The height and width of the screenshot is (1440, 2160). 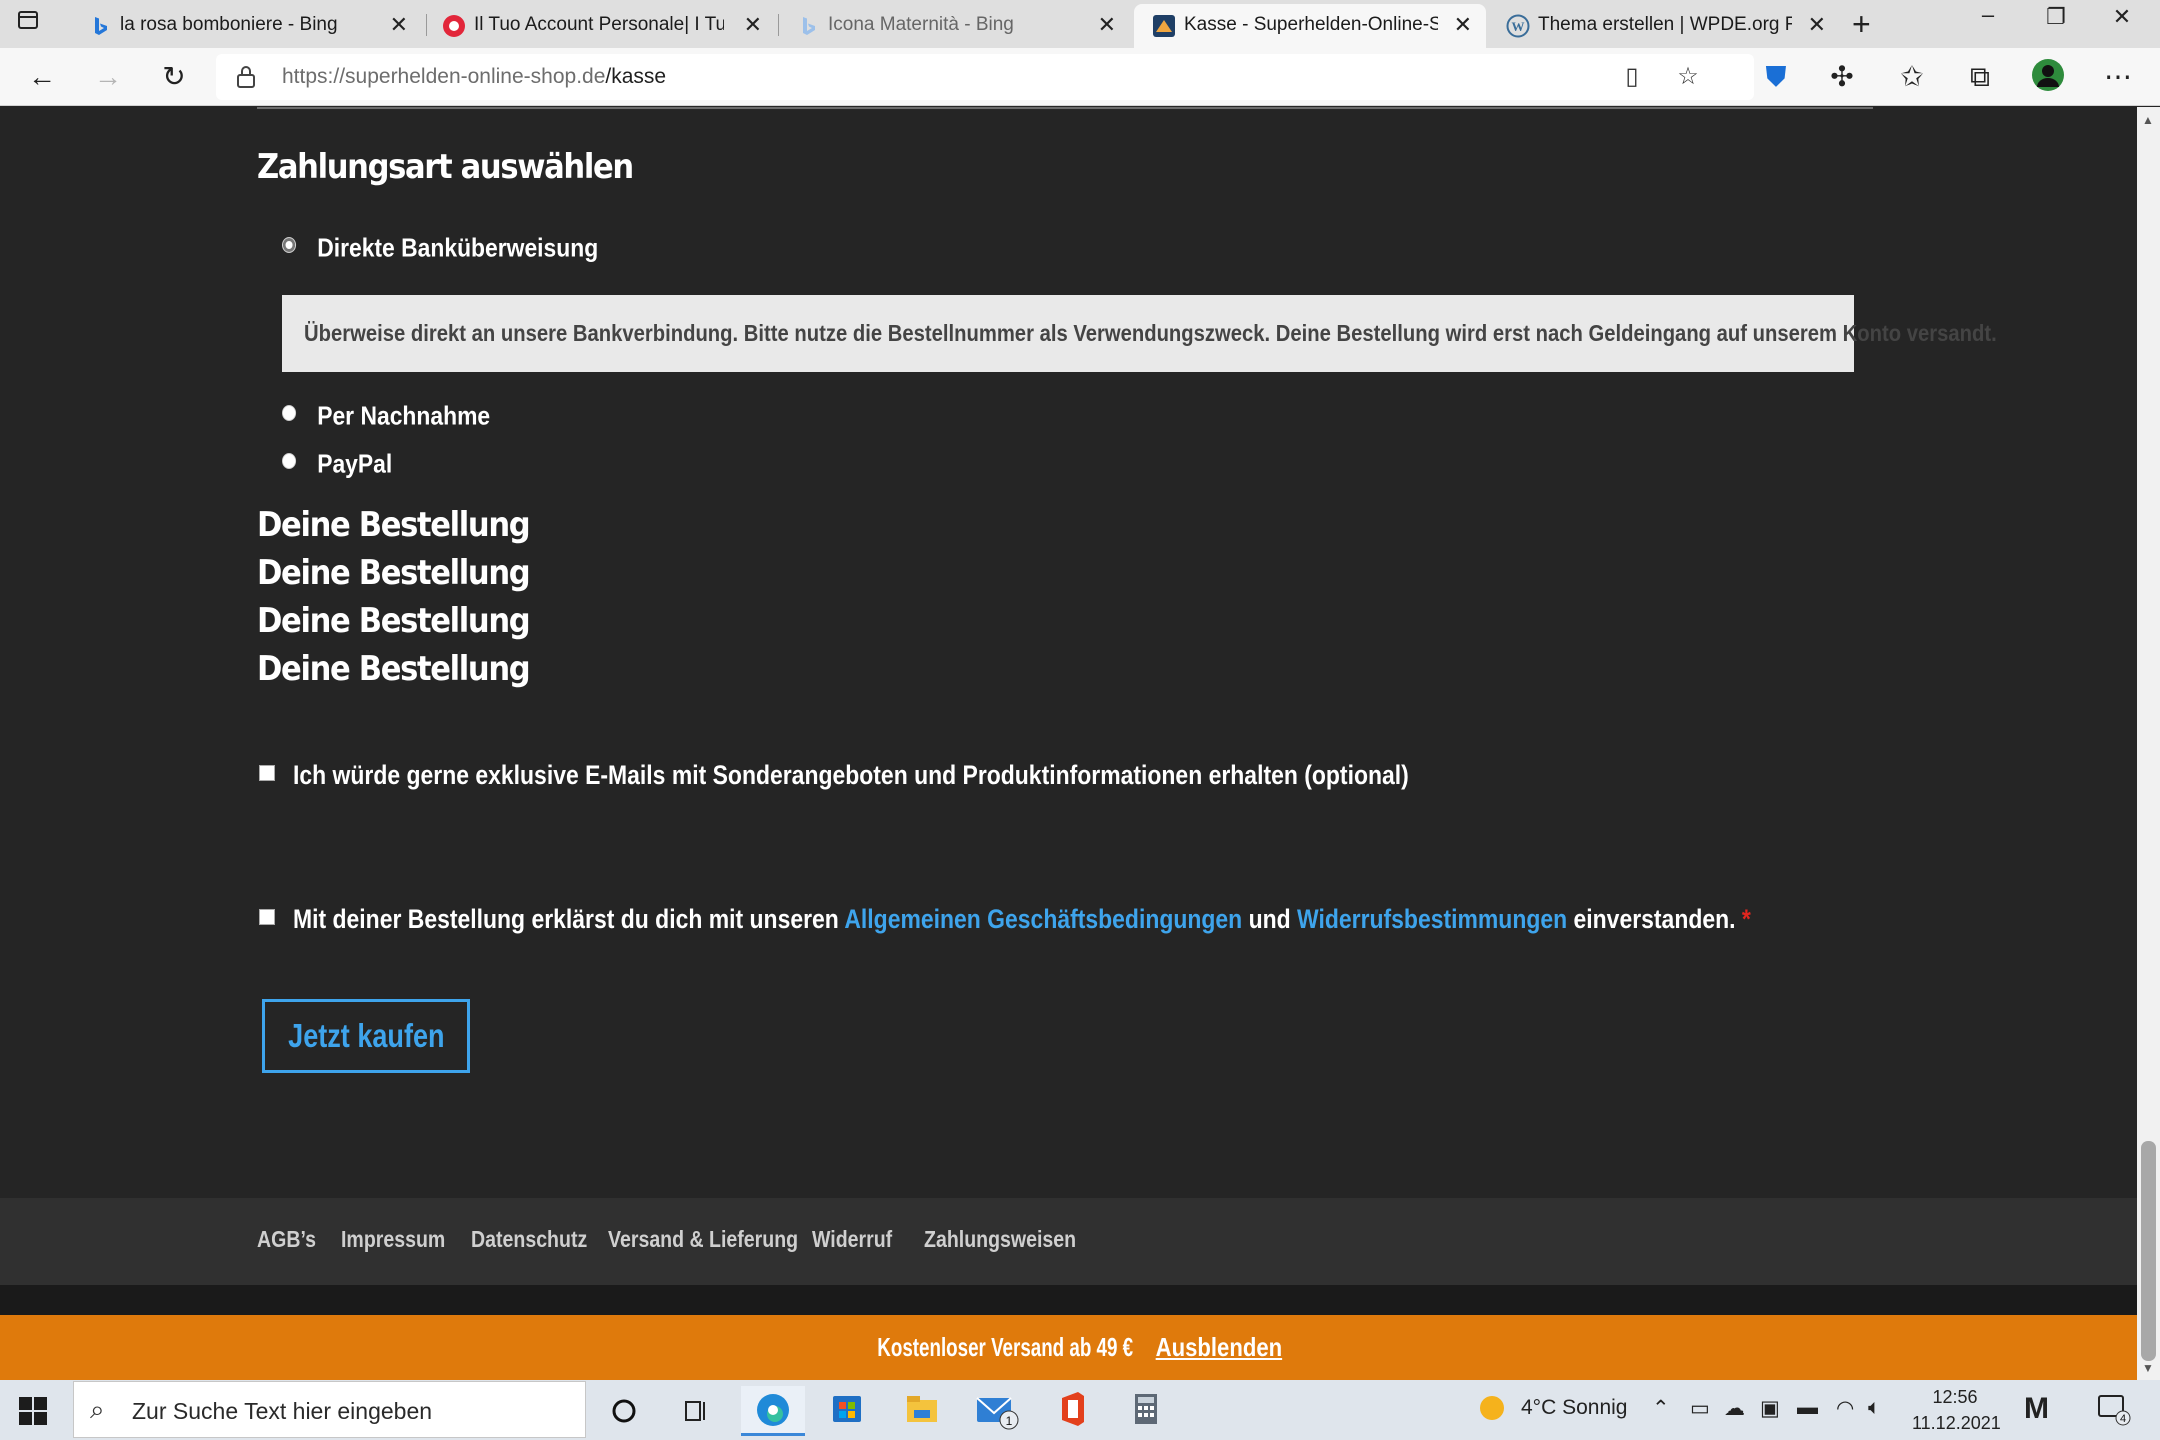 I want to click on display-icon: ▣, so click(x=1770, y=1408).